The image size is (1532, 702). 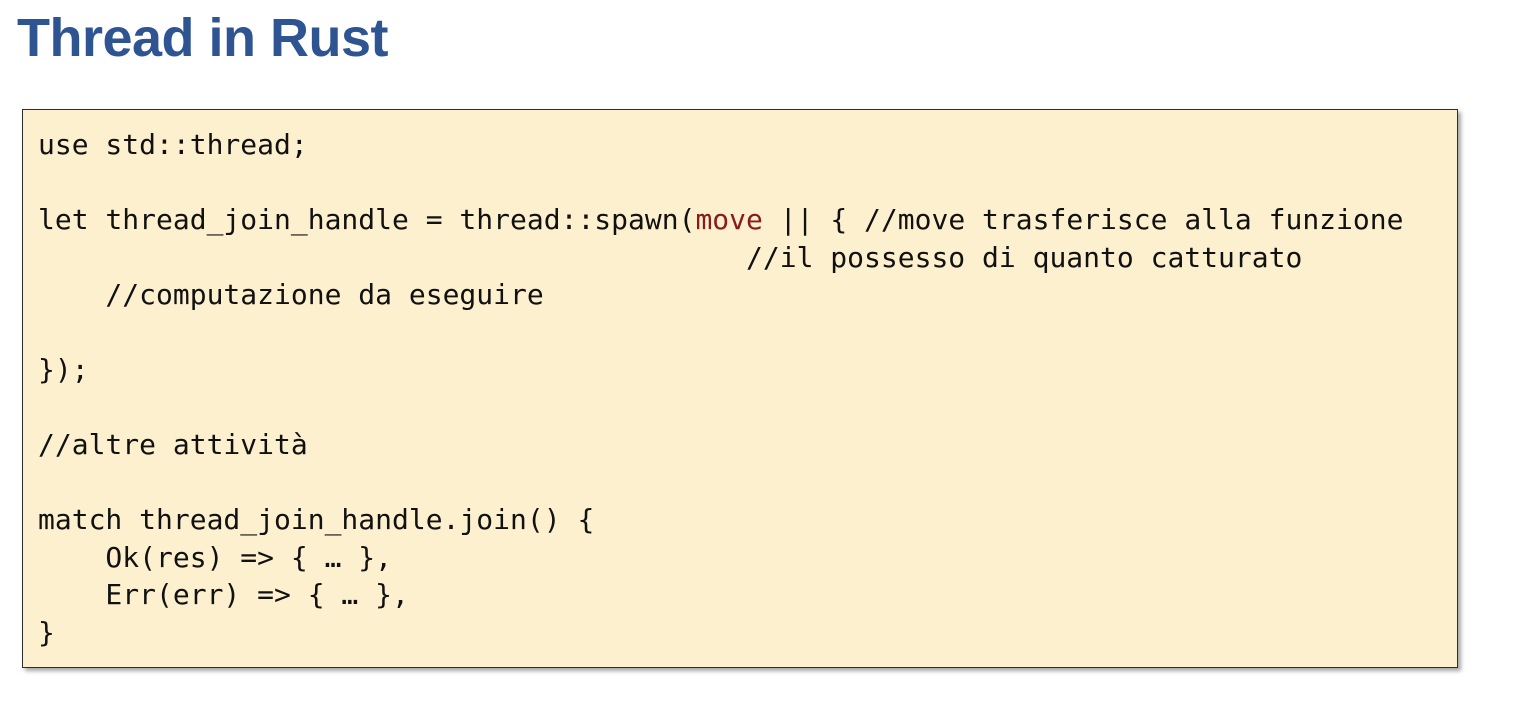 I want to click on code-line-9: //altre attività, so click(x=173, y=444).